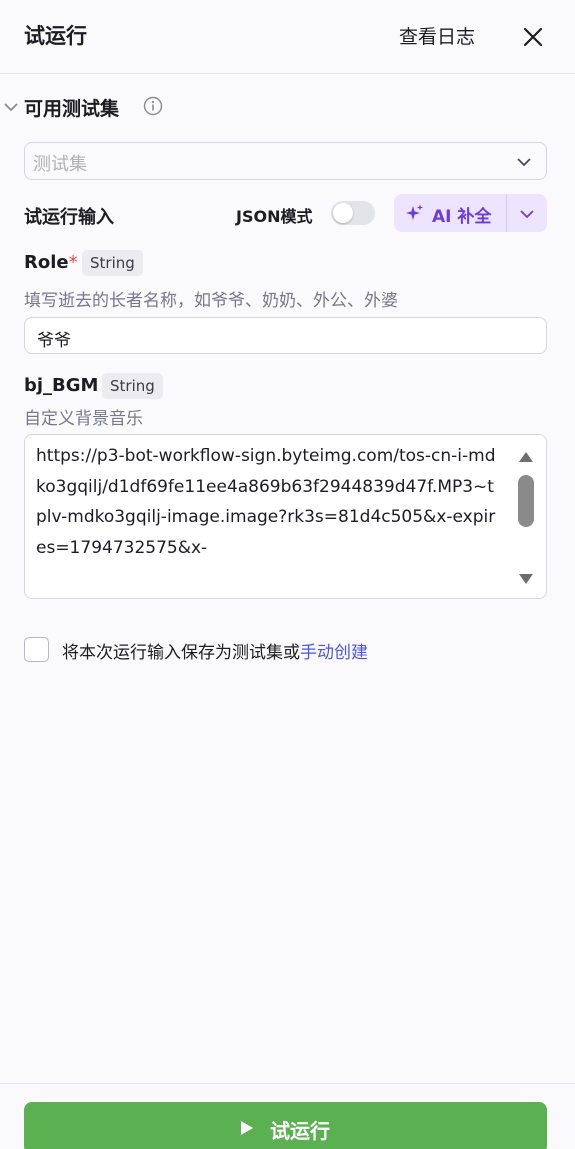  I want to click on toggle-knob, so click(343, 213).